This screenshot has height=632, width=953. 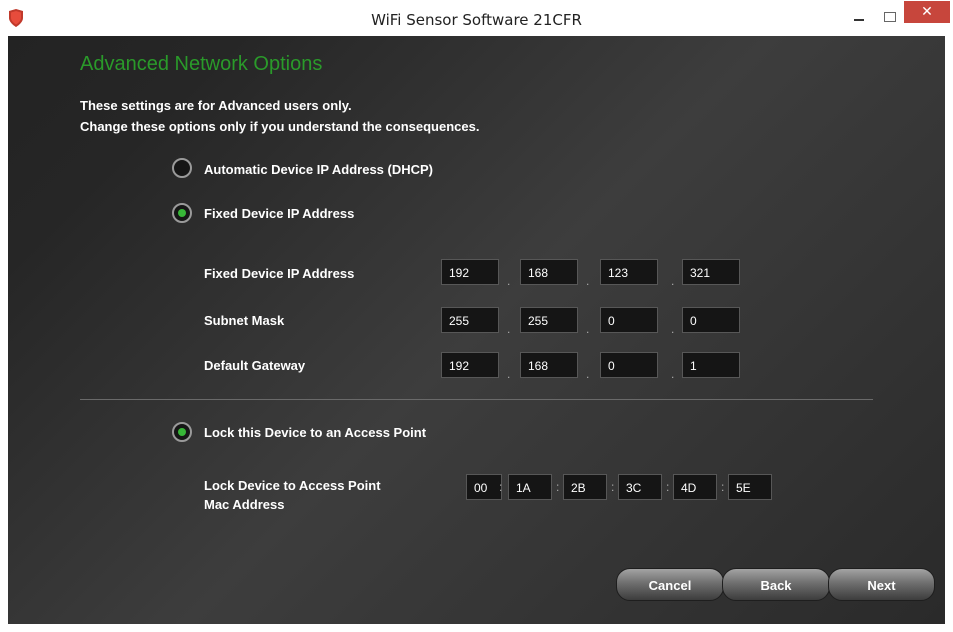 What do you see at coordinates (549, 365) in the screenshot?
I see `gateway-octet-2: 168` at bounding box center [549, 365].